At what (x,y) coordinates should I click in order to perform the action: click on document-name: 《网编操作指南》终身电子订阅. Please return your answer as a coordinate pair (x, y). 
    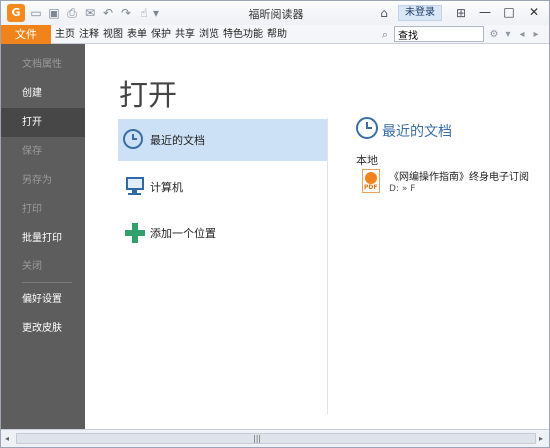
    Looking at the image, I should click on (459, 177).